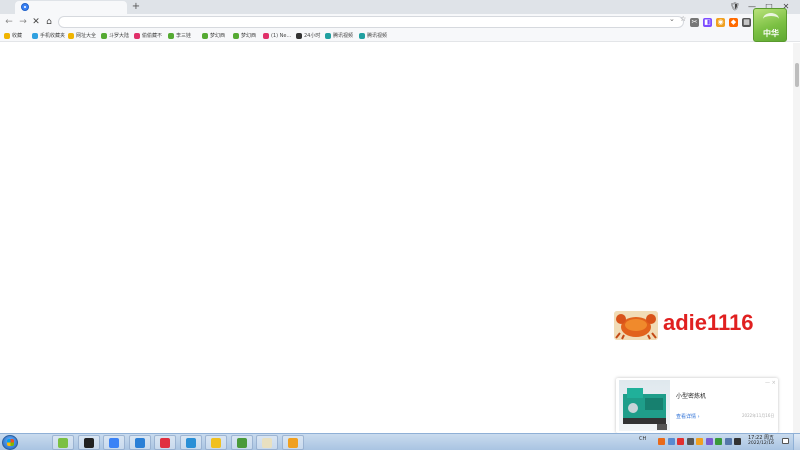  I want to click on bookmark-label: 网址大全, so click(86, 36).